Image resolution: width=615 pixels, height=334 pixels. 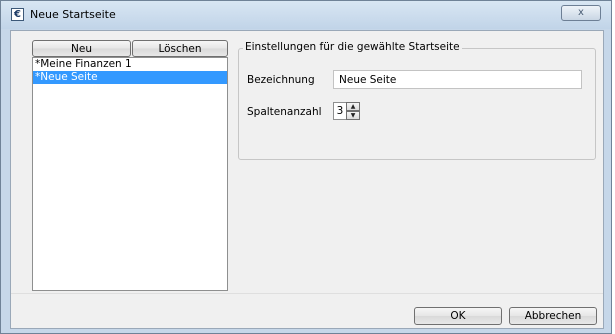 What do you see at coordinates (457, 79) in the screenshot?
I see `name-input` at bounding box center [457, 79].